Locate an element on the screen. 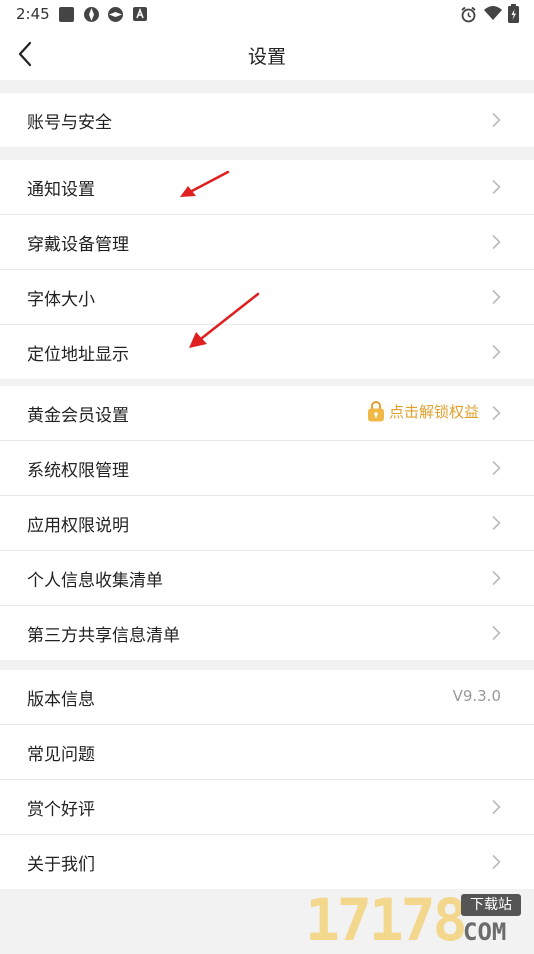  page-title: 设置 is located at coordinates (266, 57).